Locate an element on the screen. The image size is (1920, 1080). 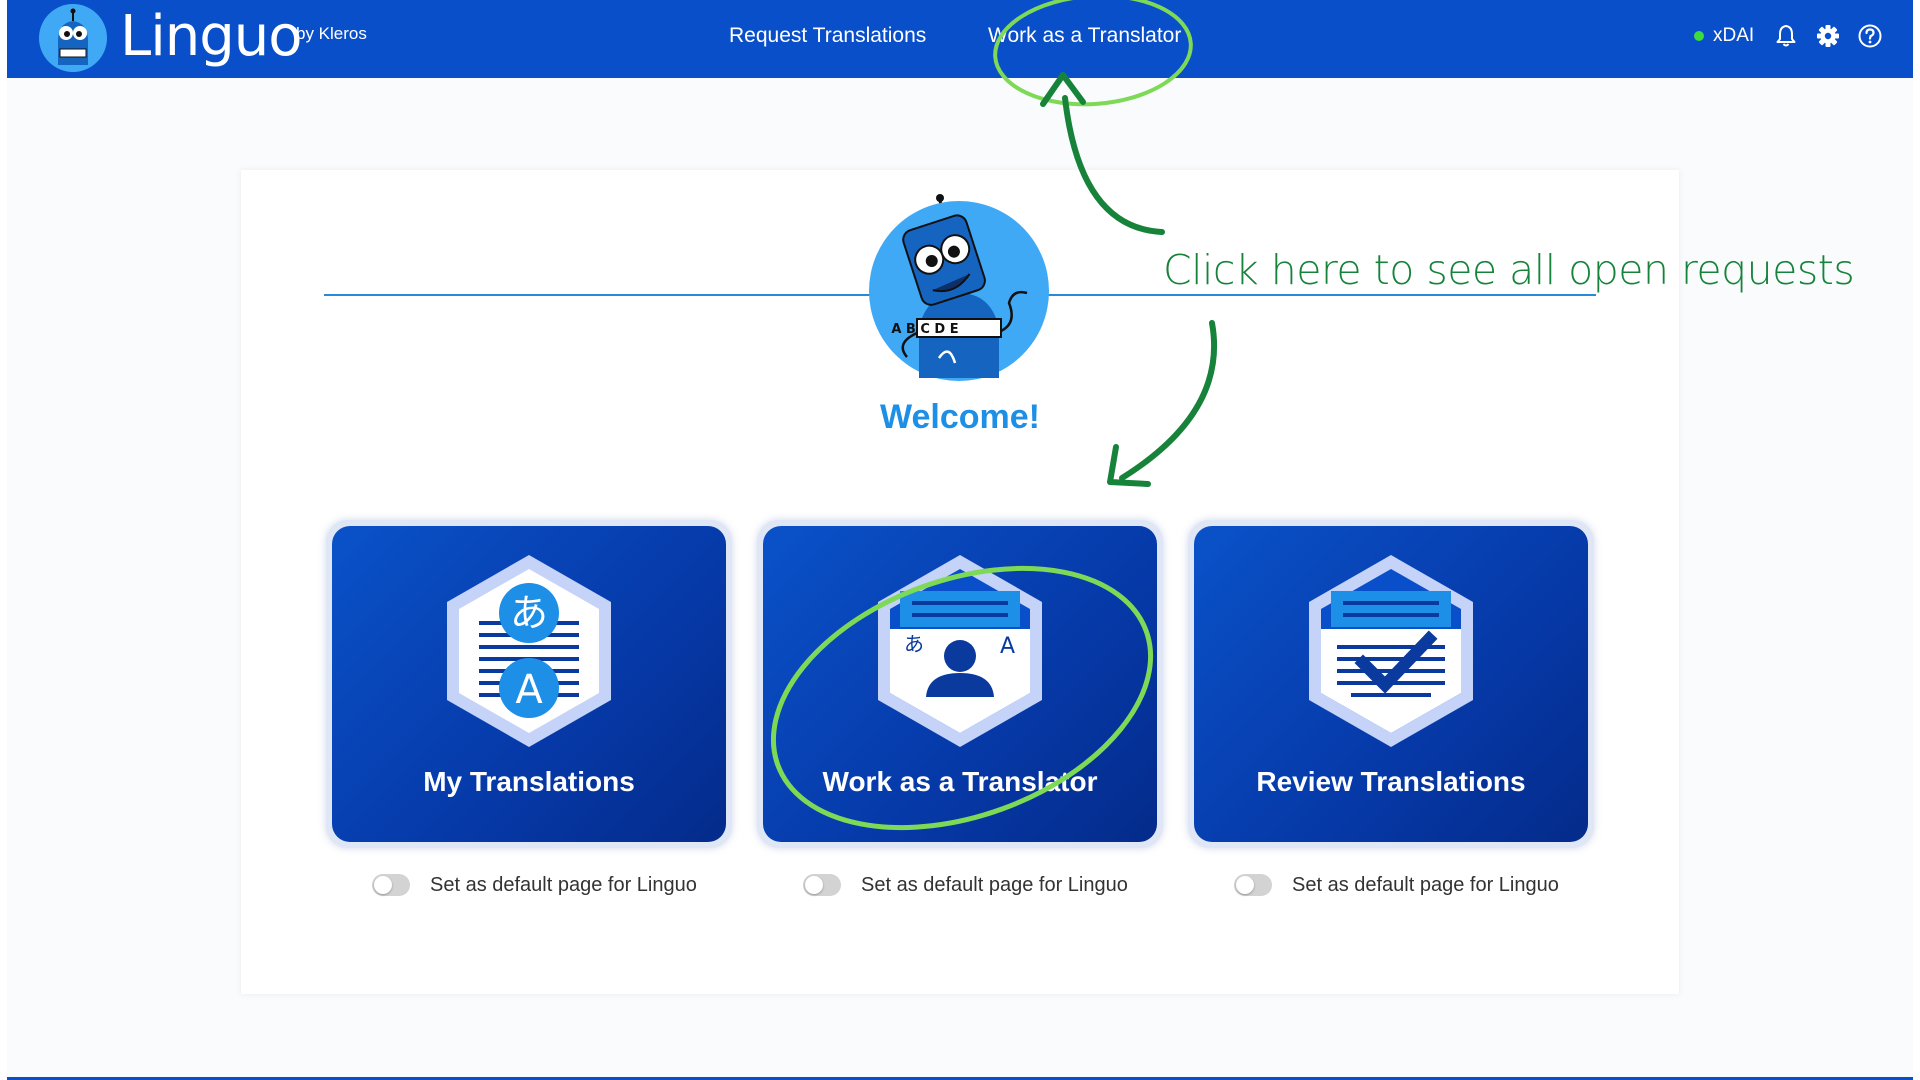
linguo-robot-logo-icon is located at coordinates (73, 38).